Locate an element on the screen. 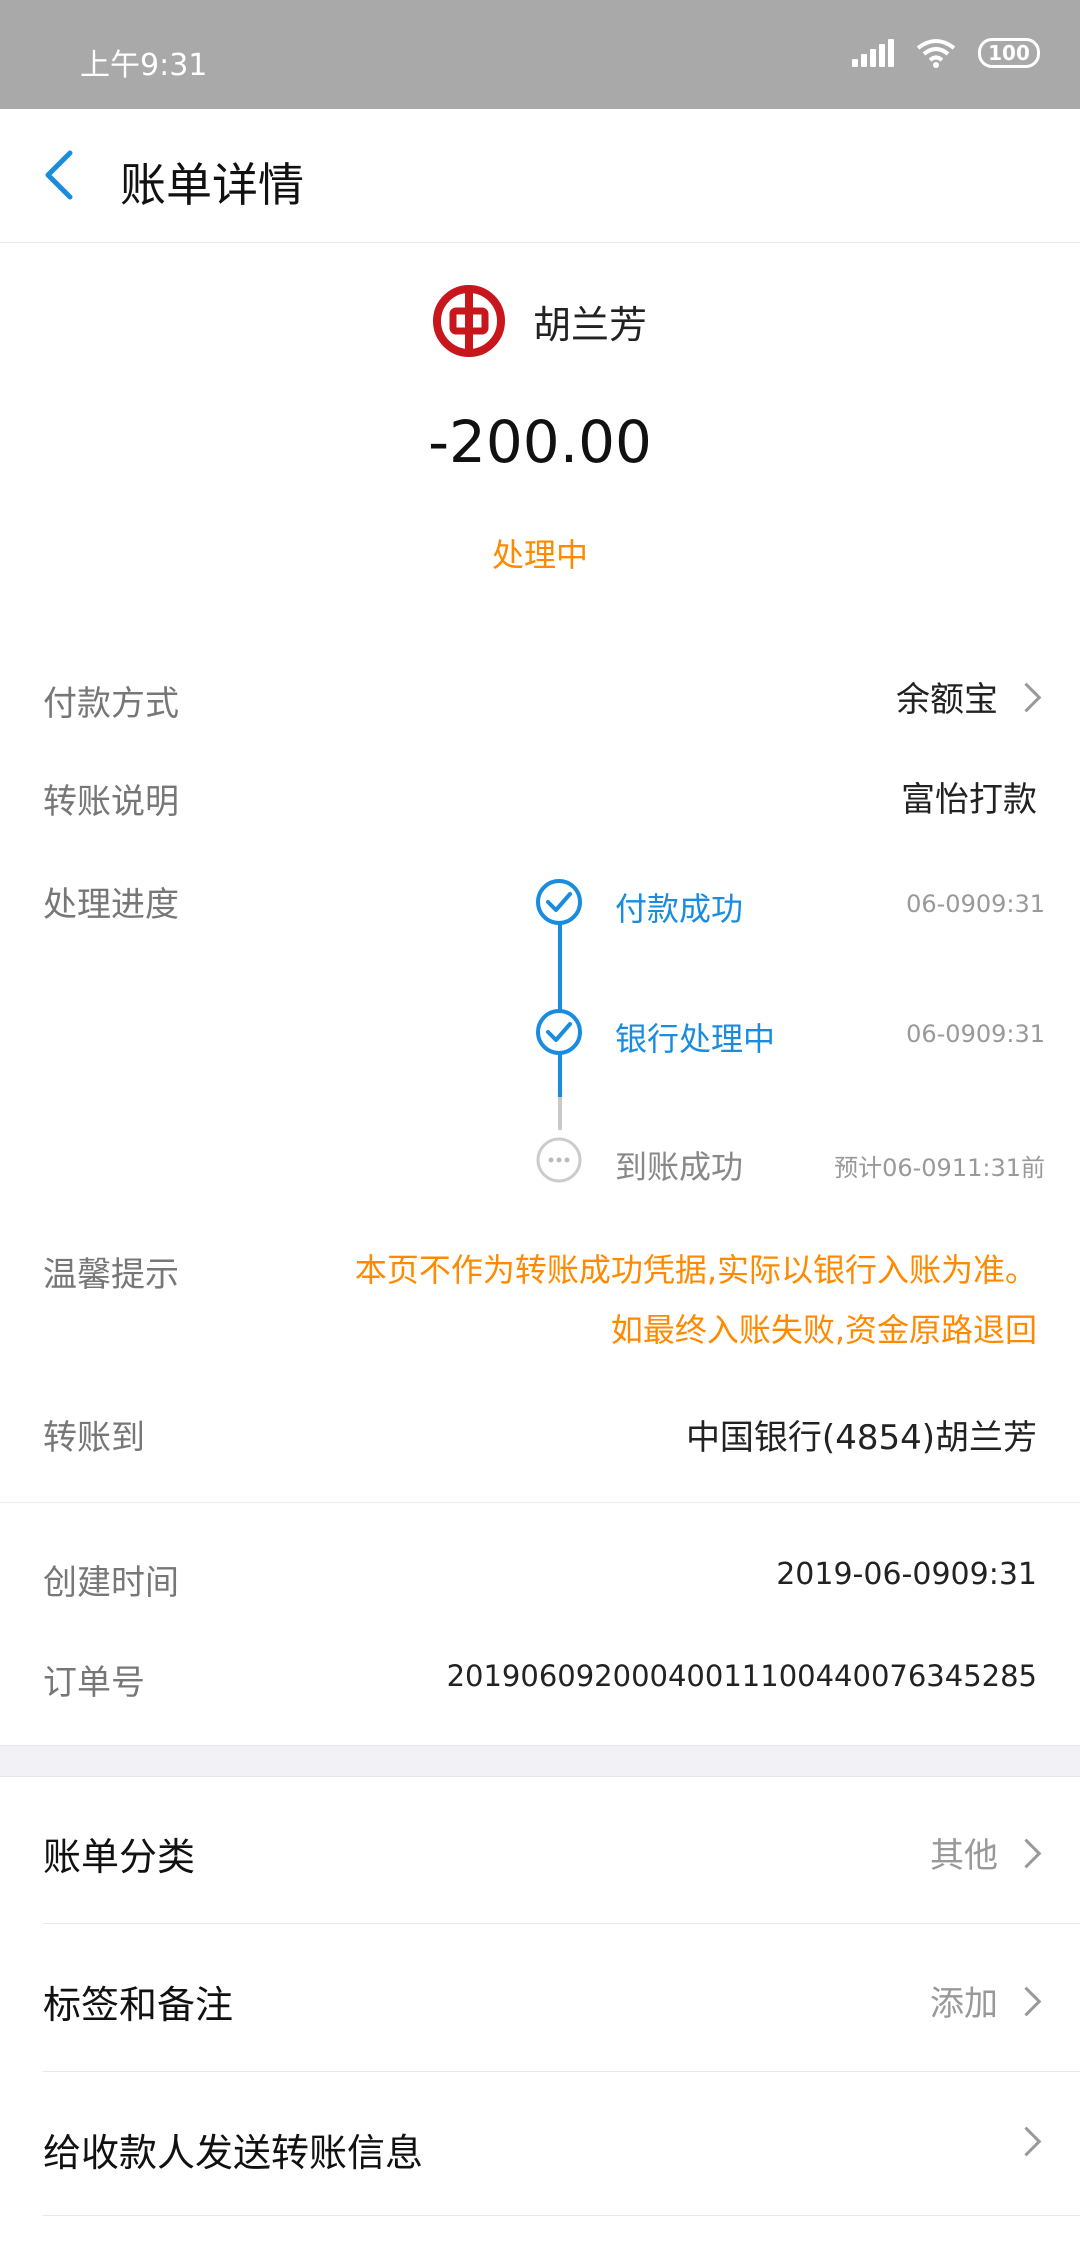 The width and height of the screenshot is (1080, 2248). progress-step-label: 到账成功 is located at coordinates (679, 1167).